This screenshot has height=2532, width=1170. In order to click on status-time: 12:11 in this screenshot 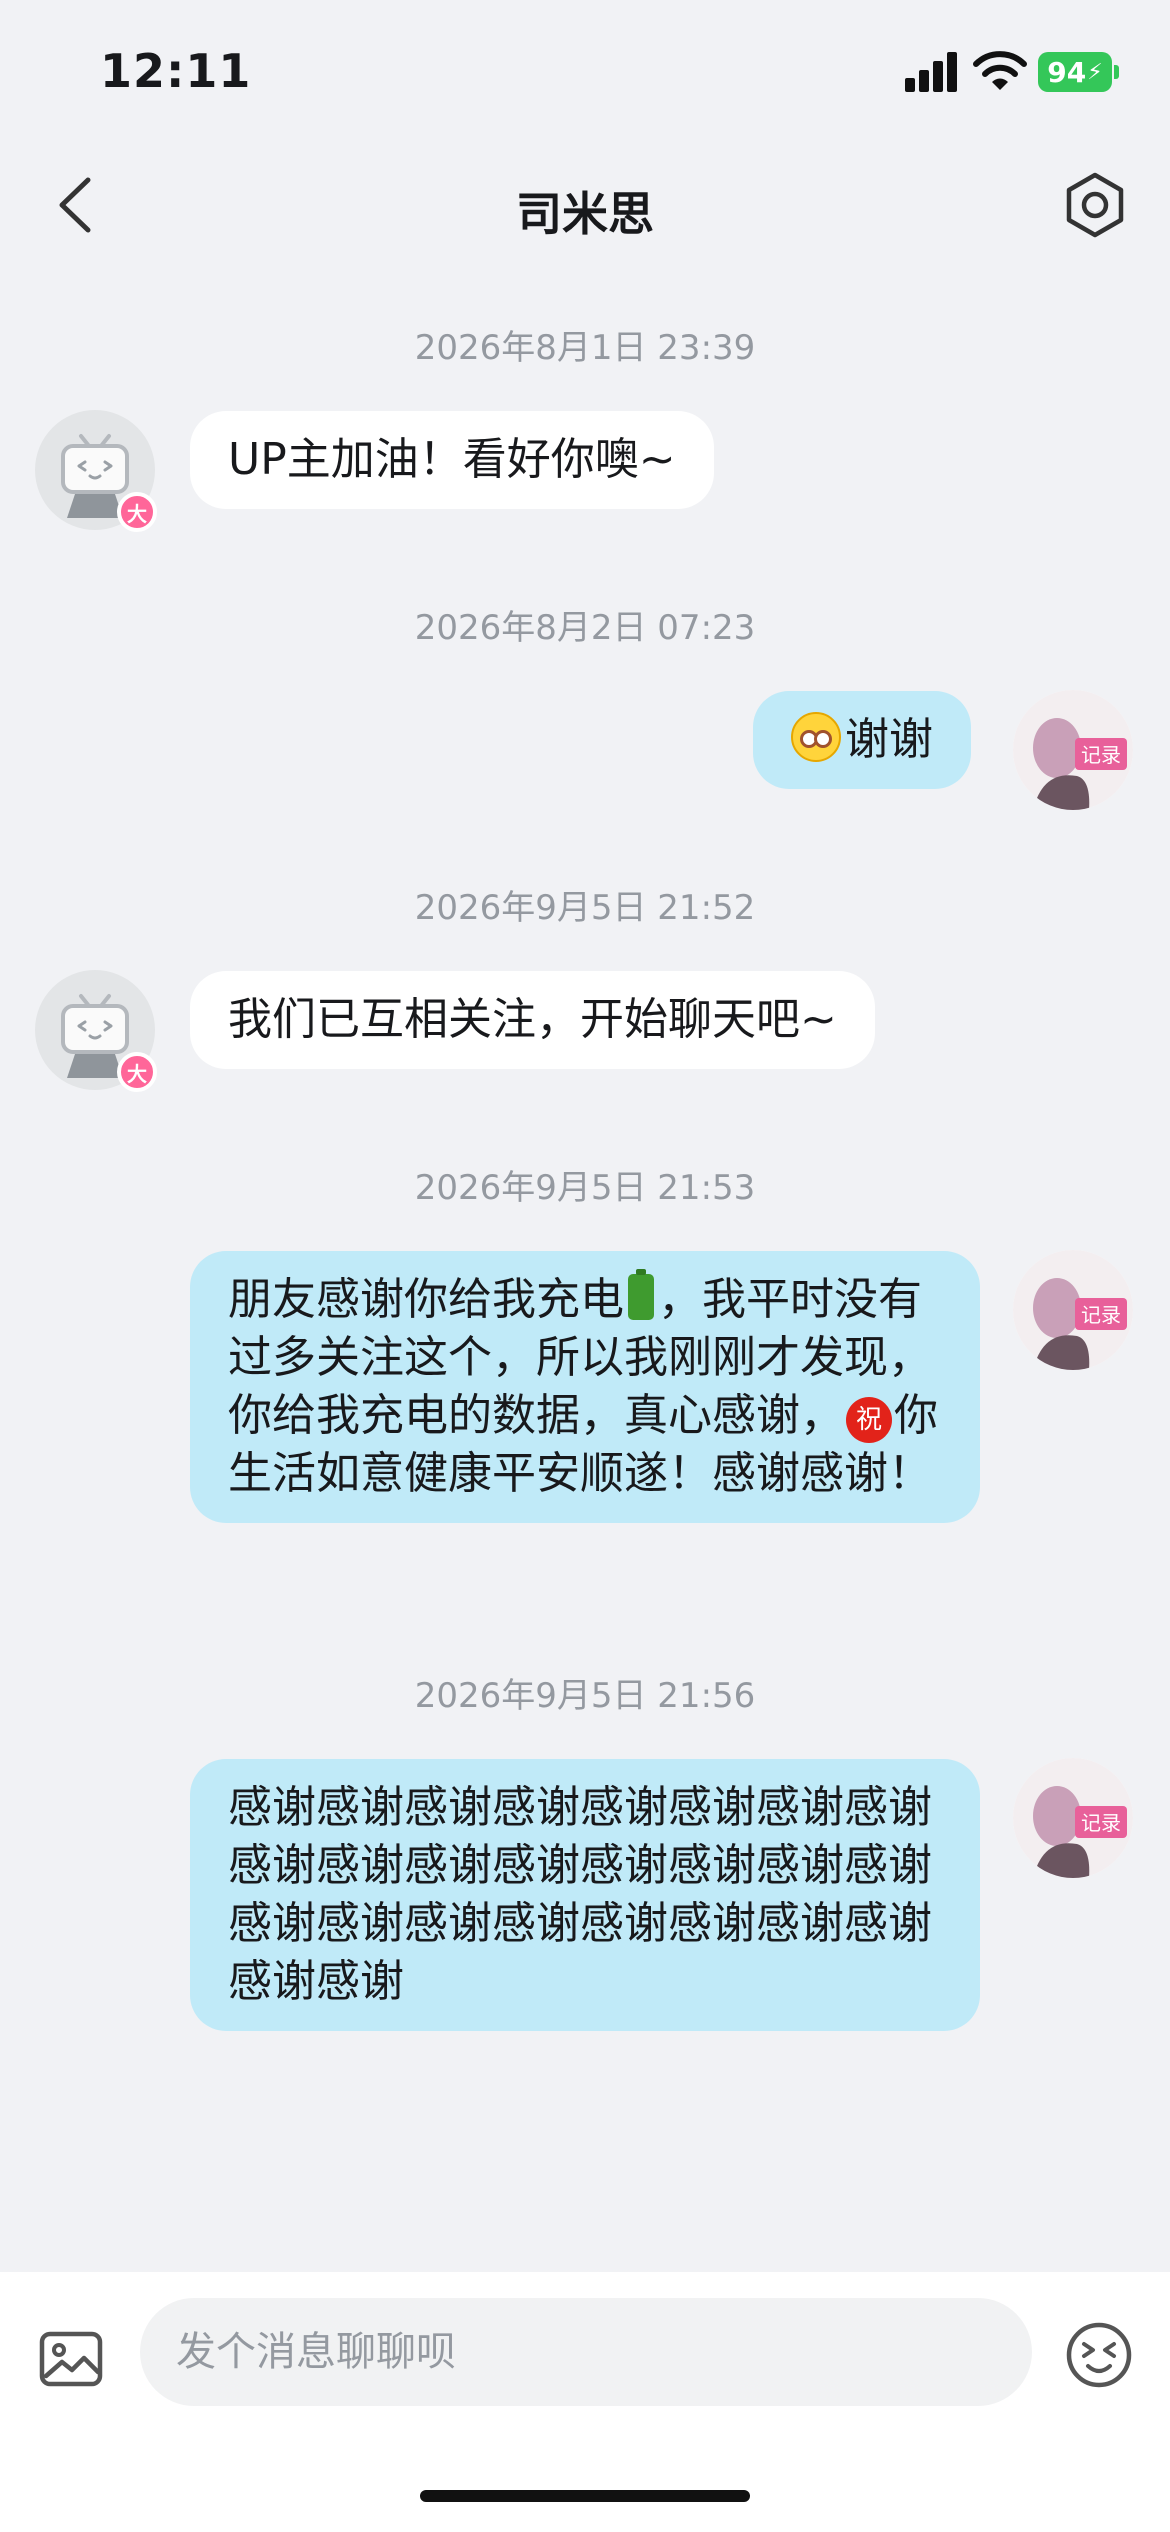, I will do `click(176, 71)`.